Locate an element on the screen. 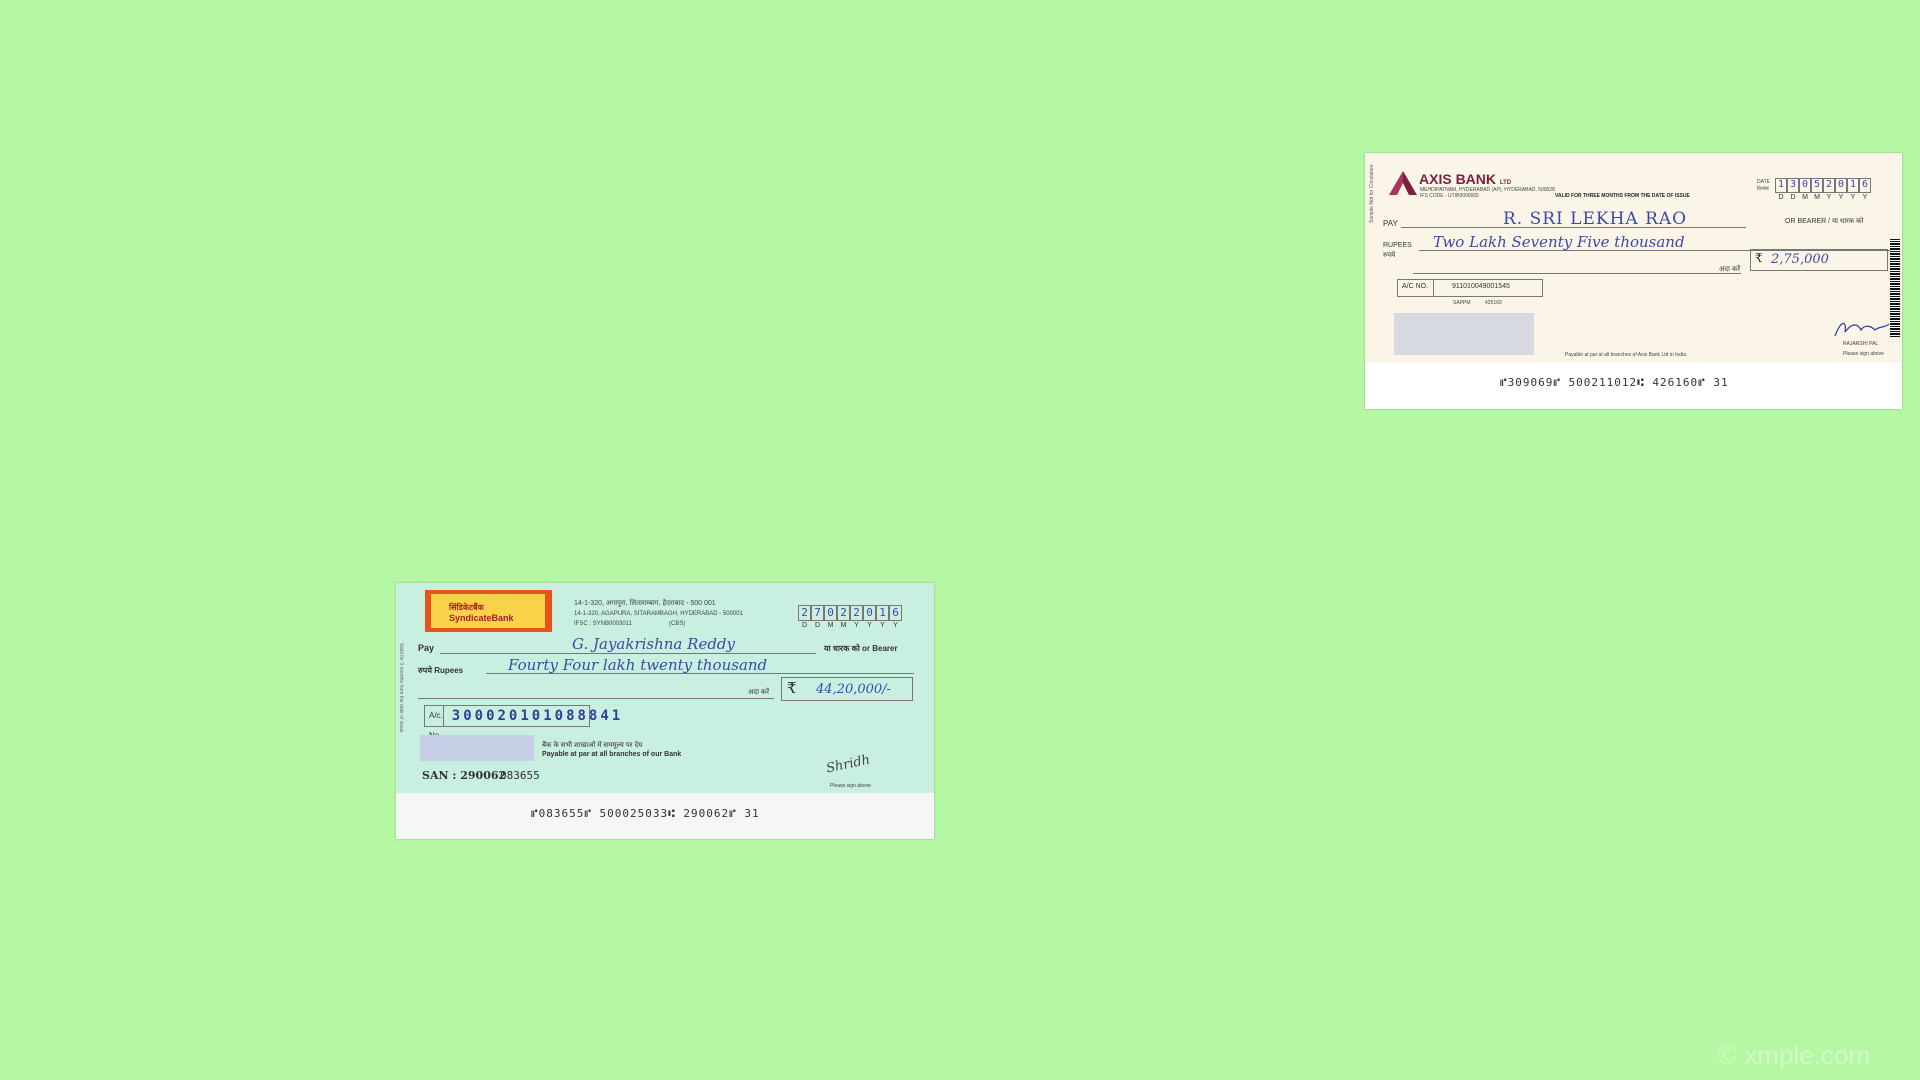 Image resolution: width=1920 pixels, height=1080 pixels. bearer-label: या धारक को or Bearer is located at coordinates (861, 648).